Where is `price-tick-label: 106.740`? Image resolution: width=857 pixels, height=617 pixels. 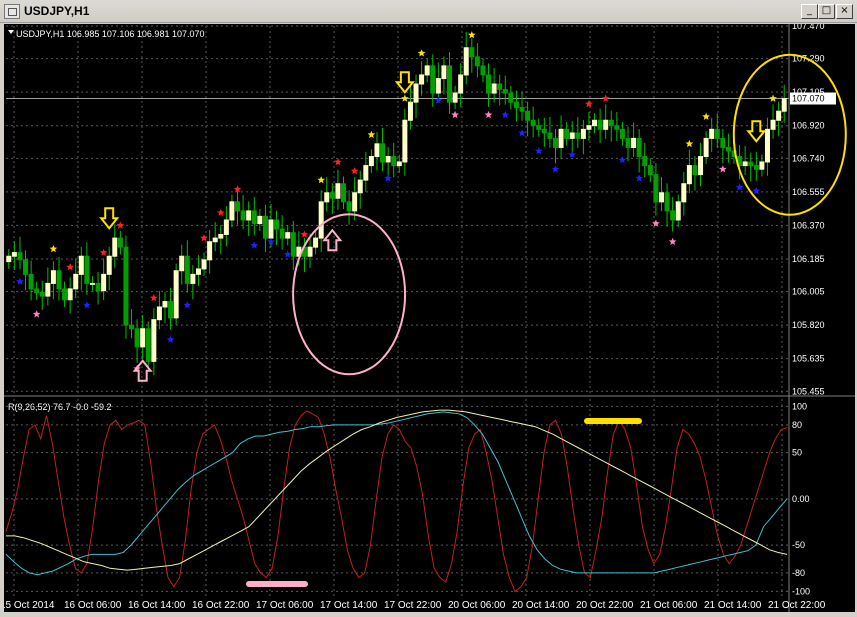
price-tick-label: 106.740 is located at coordinates (808, 158).